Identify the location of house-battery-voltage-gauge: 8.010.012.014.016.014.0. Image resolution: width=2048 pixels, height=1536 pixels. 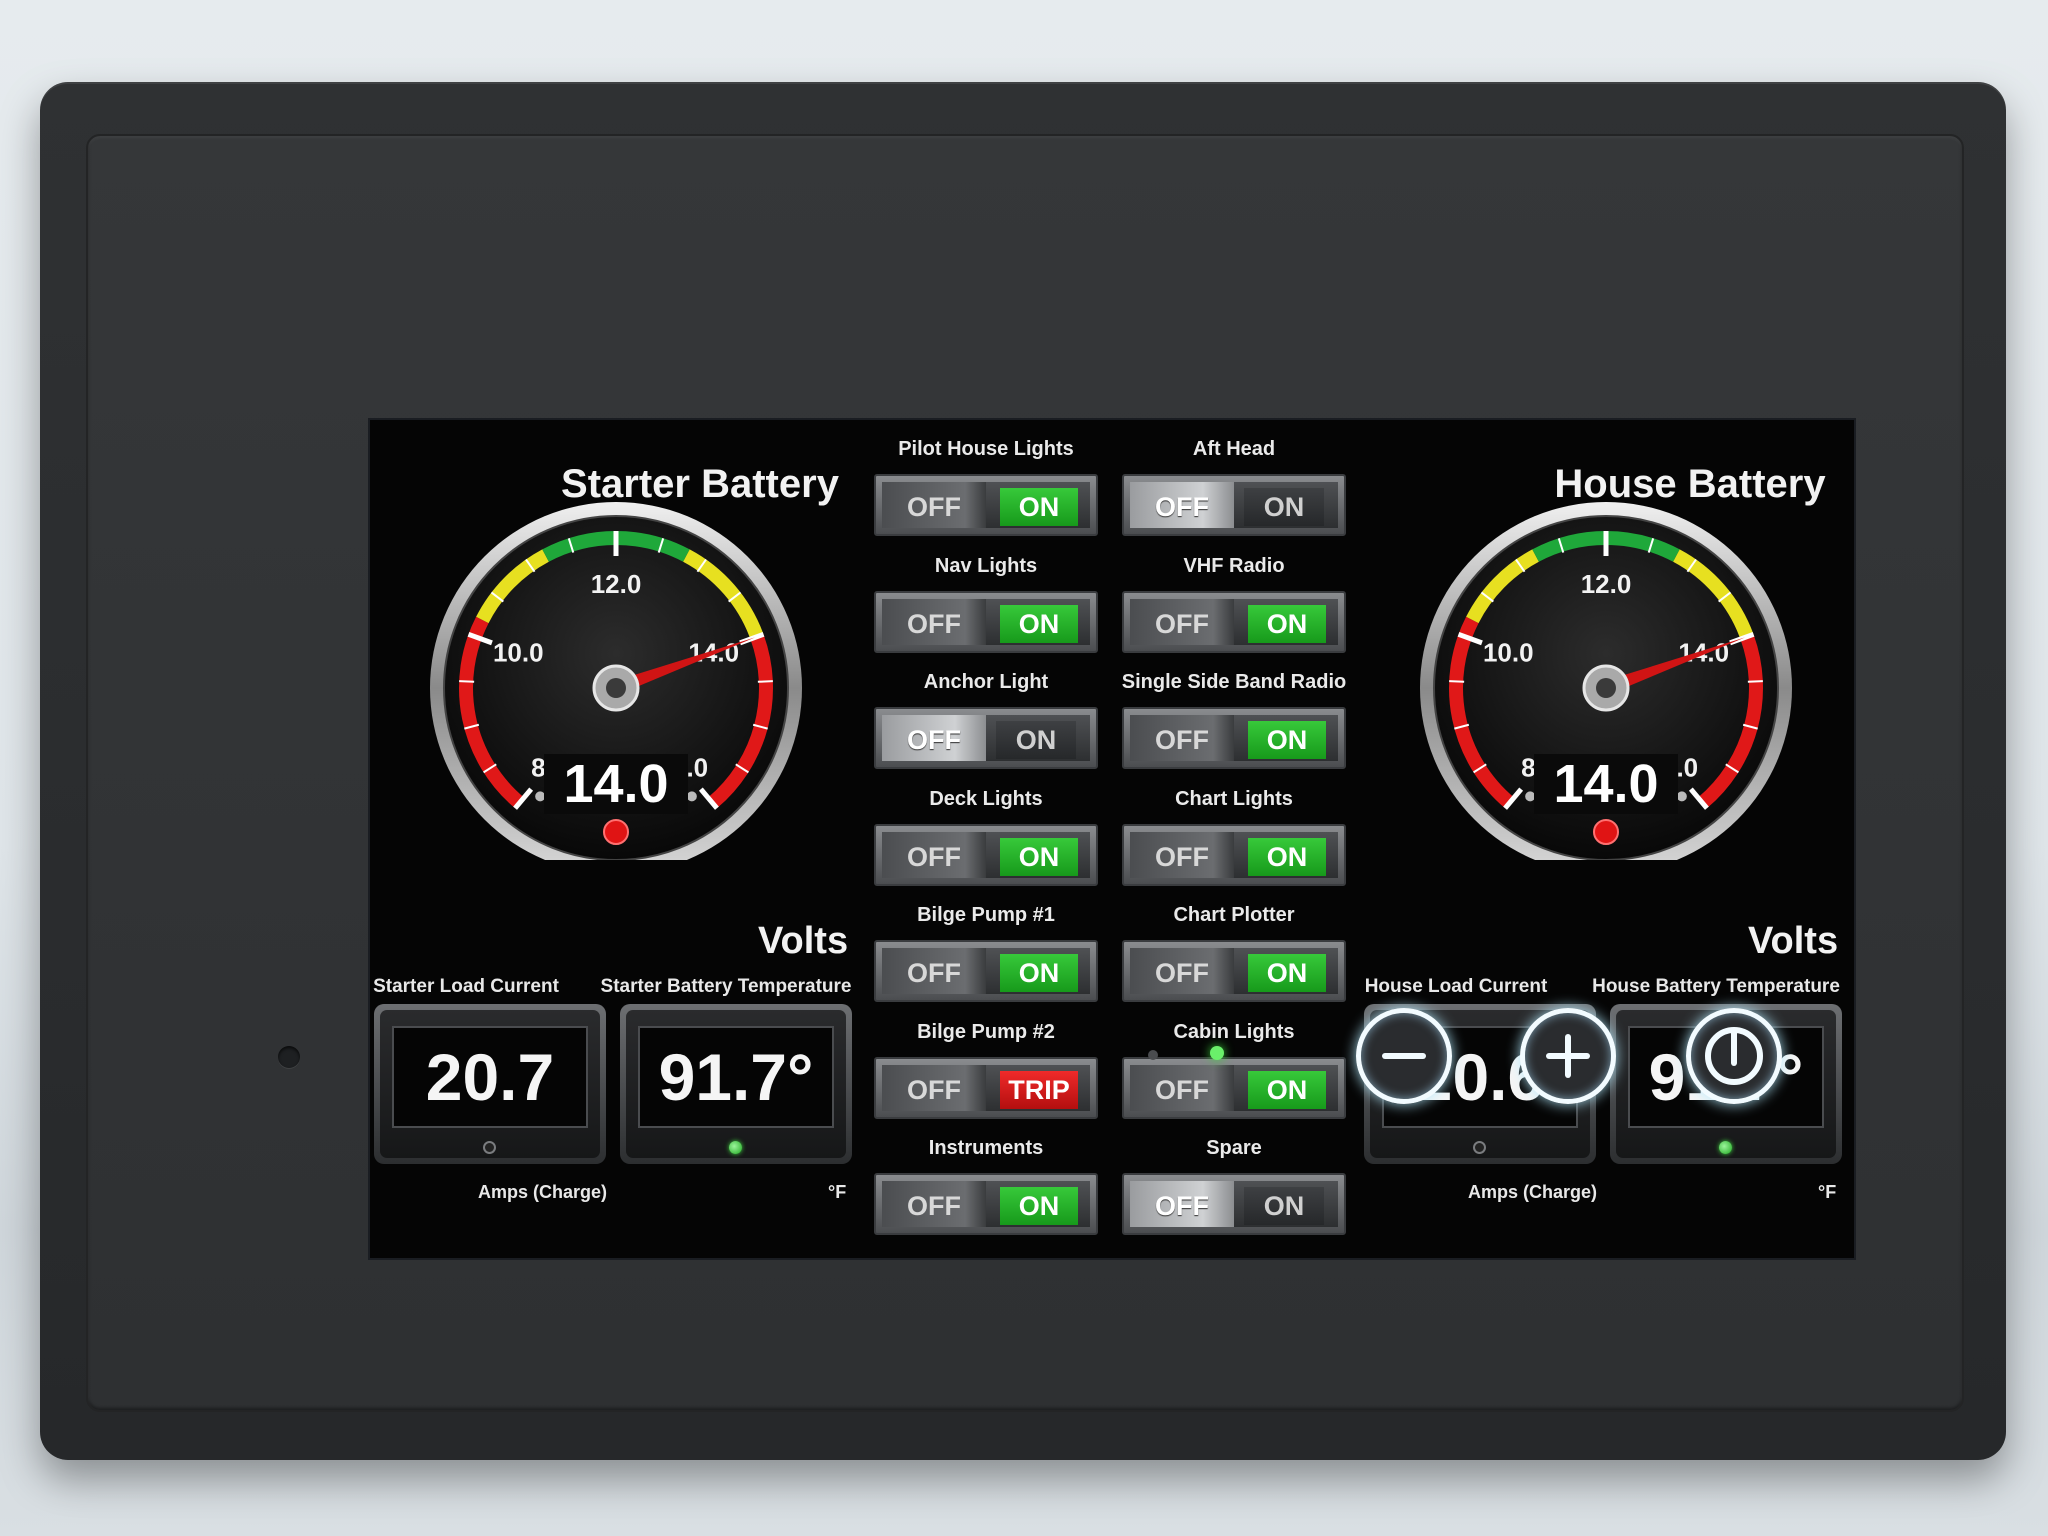
(1606, 687).